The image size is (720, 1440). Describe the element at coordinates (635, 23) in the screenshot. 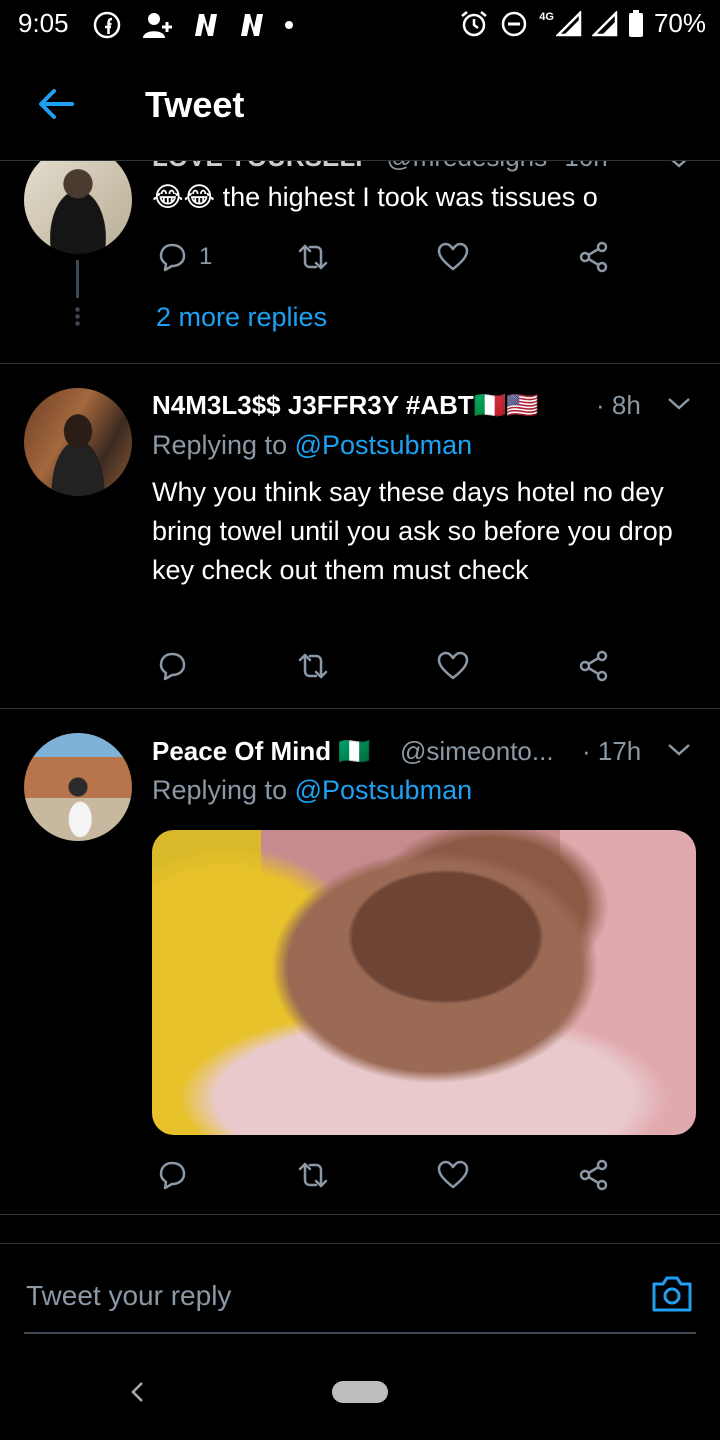

I see `battery-icon` at that location.